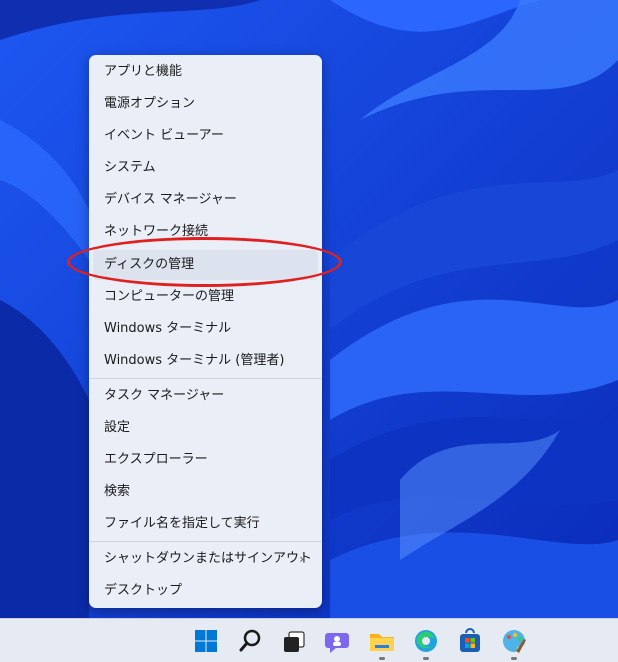 Image resolution: width=618 pixels, height=662 pixels. What do you see at coordinates (205, 460) in the screenshot?
I see `menu-item-file-explorer: エクスプローラー` at bounding box center [205, 460].